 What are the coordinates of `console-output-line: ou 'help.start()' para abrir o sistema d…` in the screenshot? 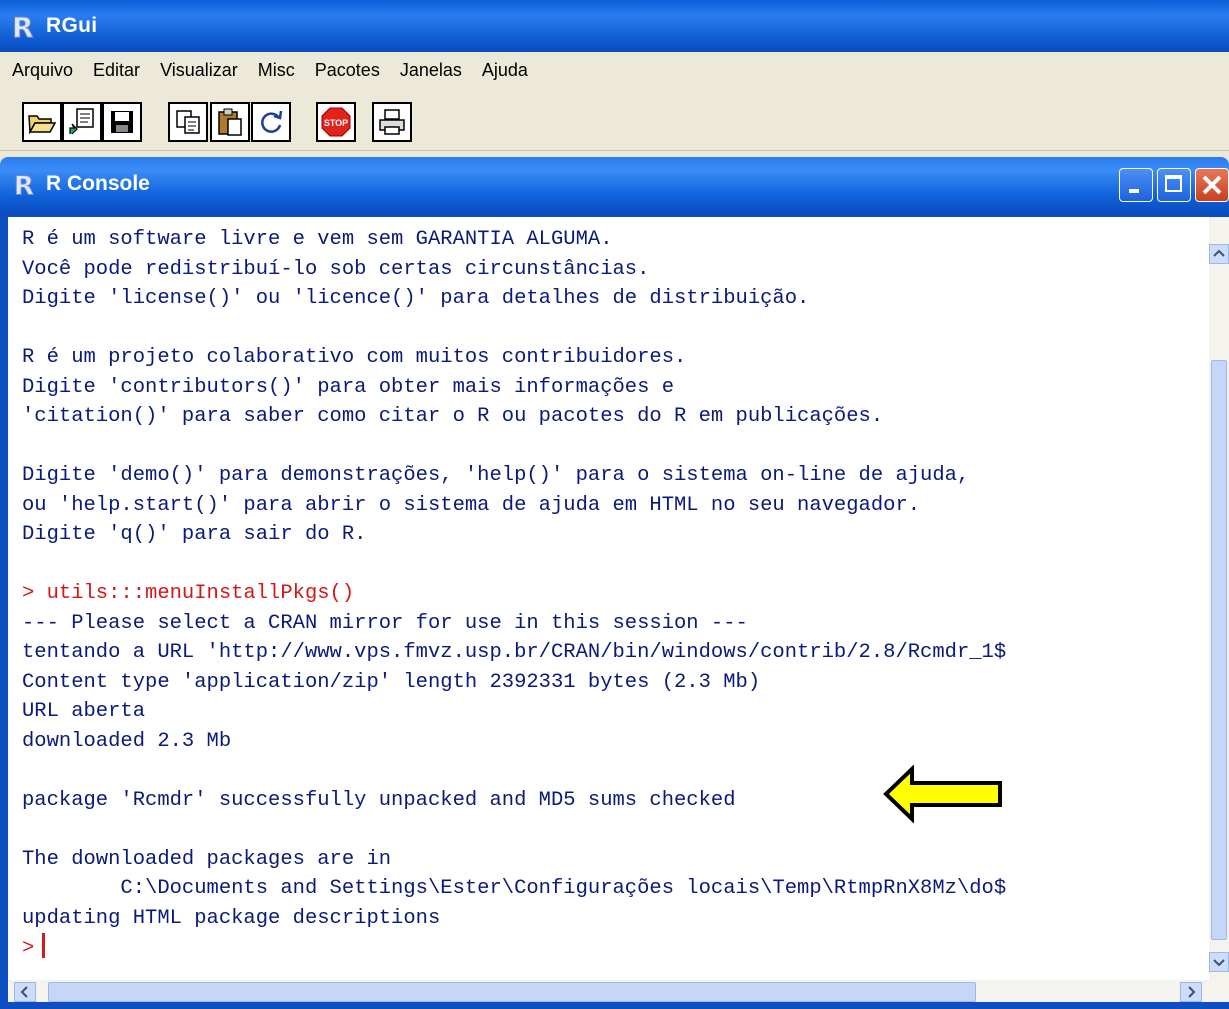 It's located at (471, 505).